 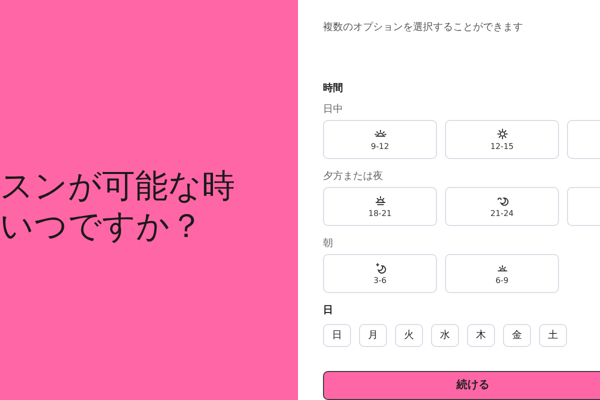 I want to click on time-option: 12-15, so click(x=502, y=139).